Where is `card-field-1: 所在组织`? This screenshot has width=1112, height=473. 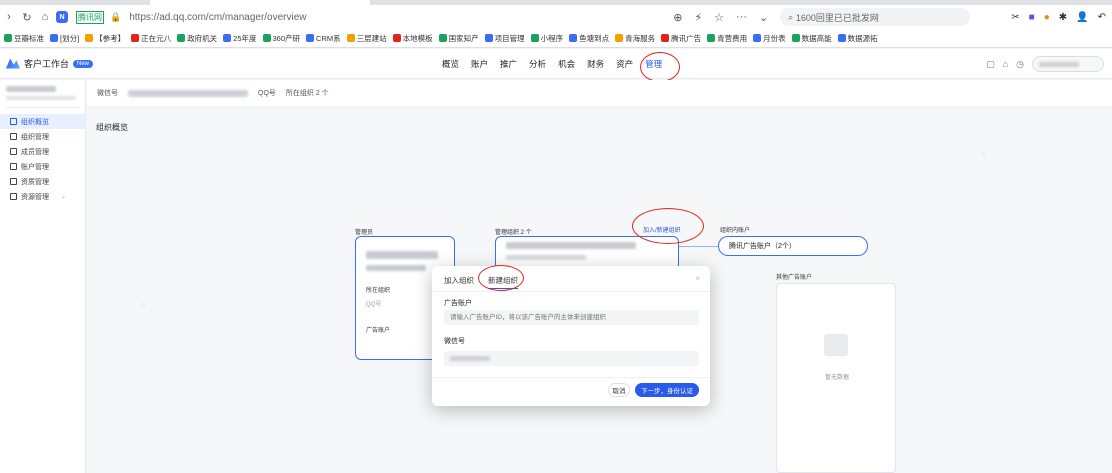
card-field-1: 所在组织 is located at coordinates (378, 291).